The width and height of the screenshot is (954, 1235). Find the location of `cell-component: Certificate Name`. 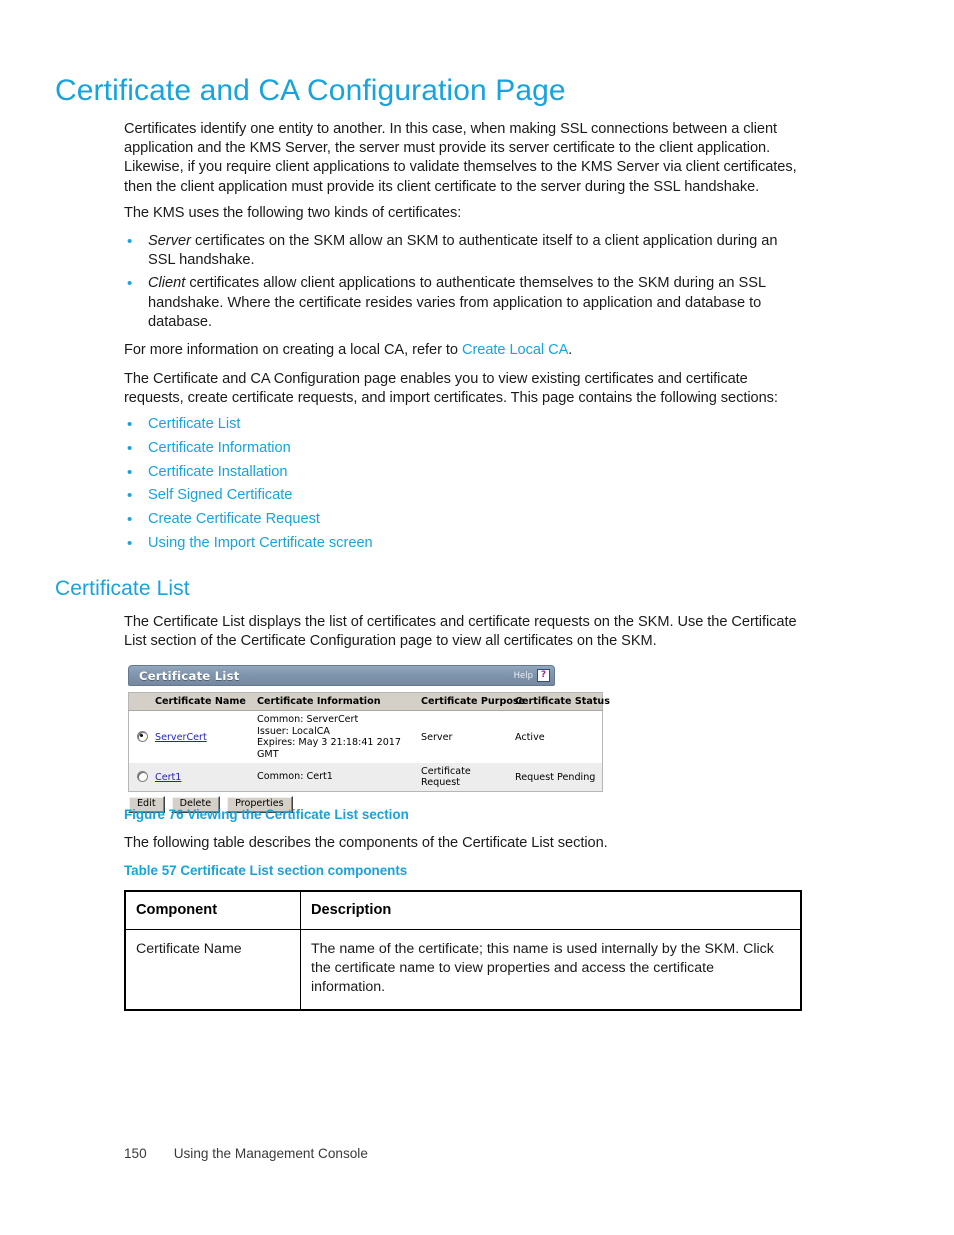

cell-component: Certificate Name is located at coordinates (212, 970).